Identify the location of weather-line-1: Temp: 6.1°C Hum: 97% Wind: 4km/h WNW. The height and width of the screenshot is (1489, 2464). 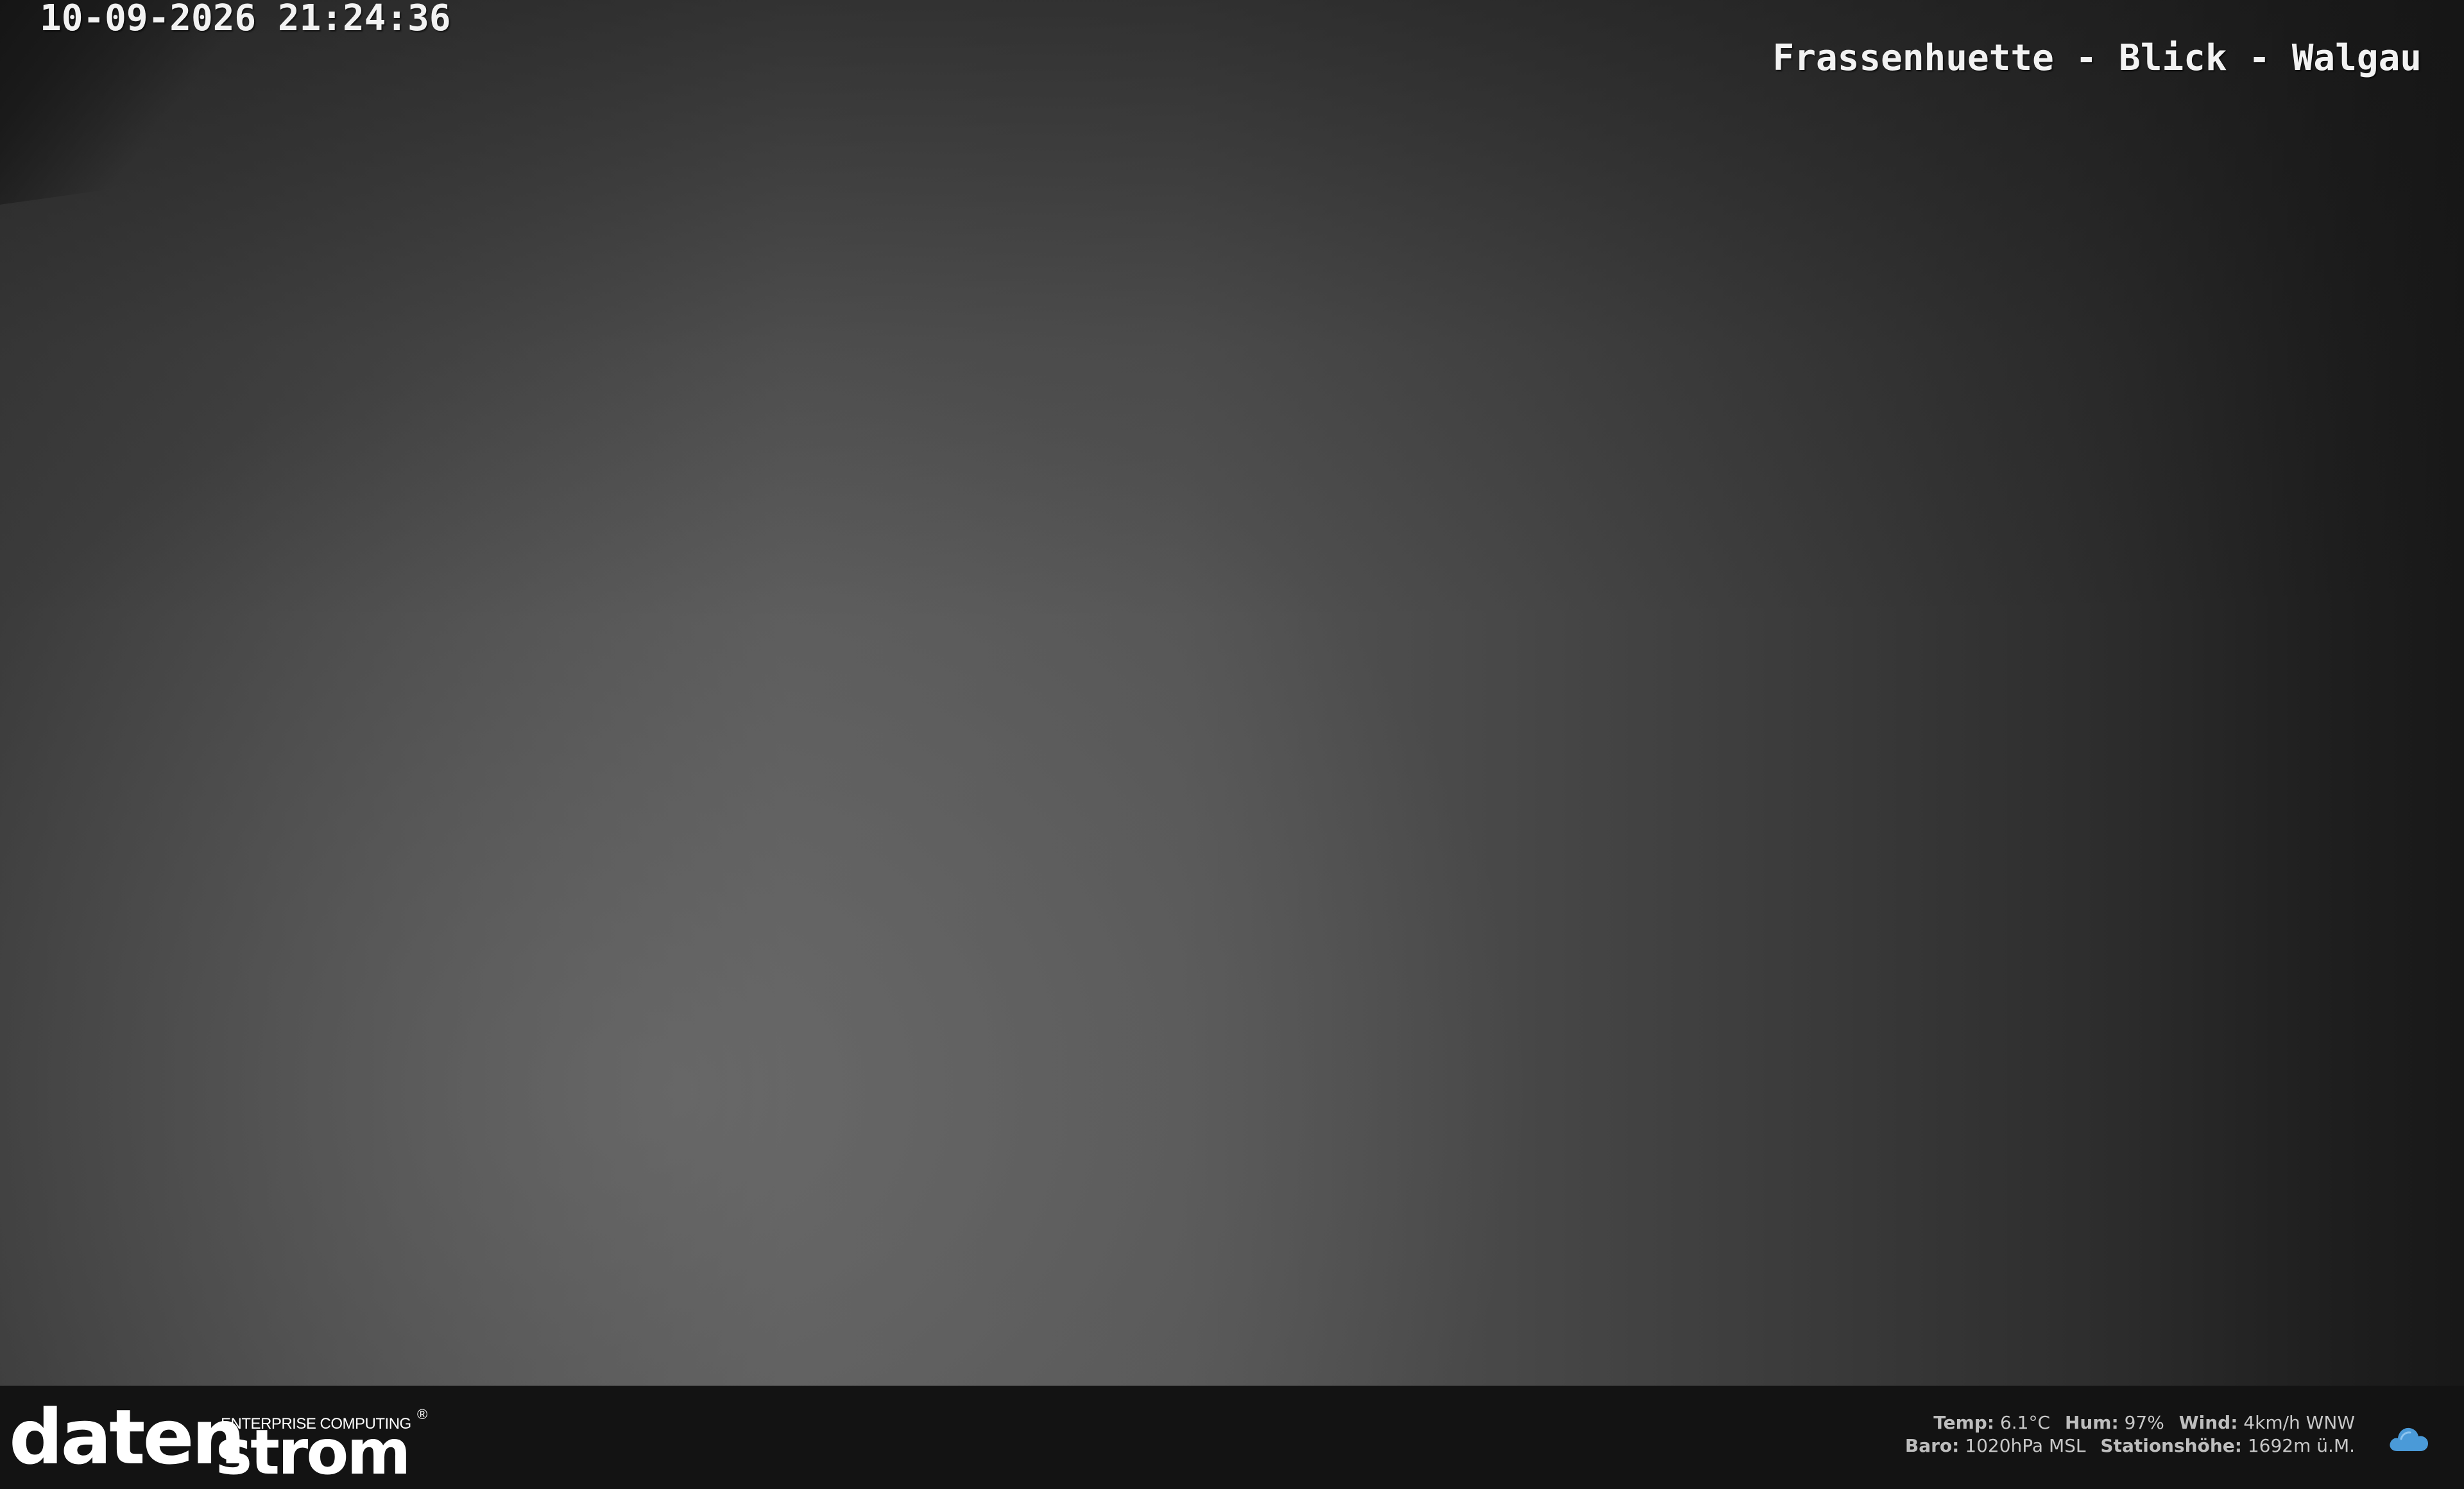
(2130, 1422).